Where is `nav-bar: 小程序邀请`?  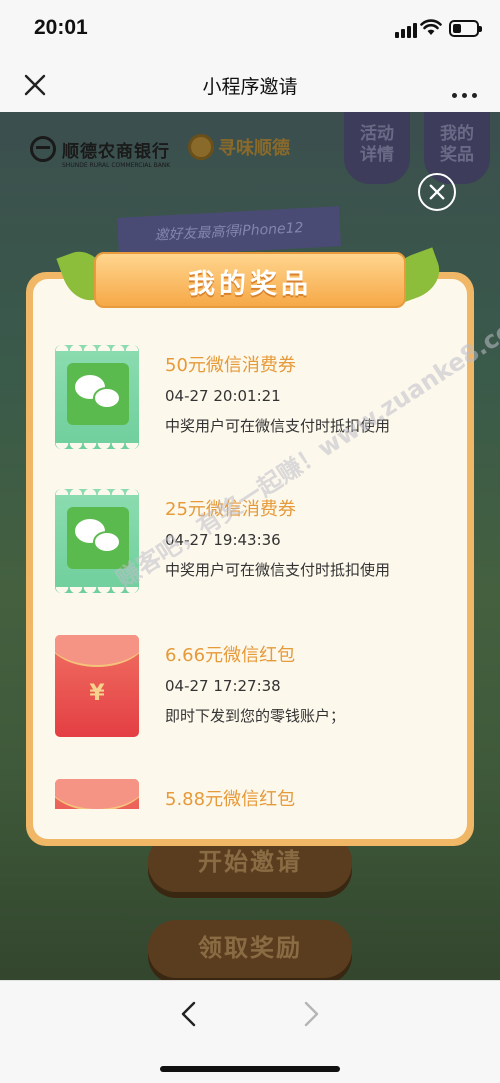 nav-bar: 小程序邀请 is located at coordinates (250, 85).